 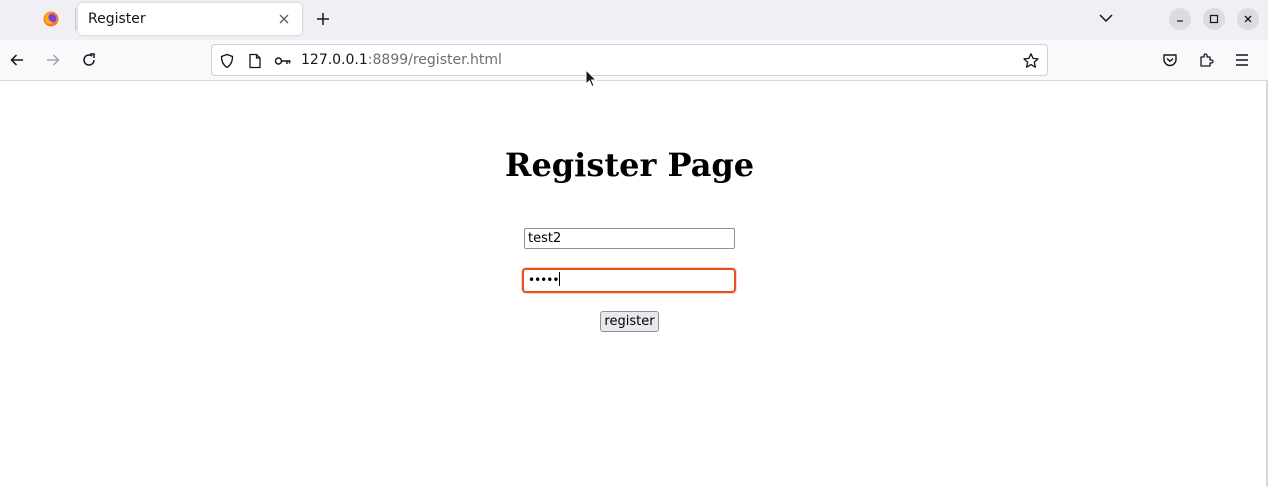 I want to click on forward-icon, so click(x=53, y=60).